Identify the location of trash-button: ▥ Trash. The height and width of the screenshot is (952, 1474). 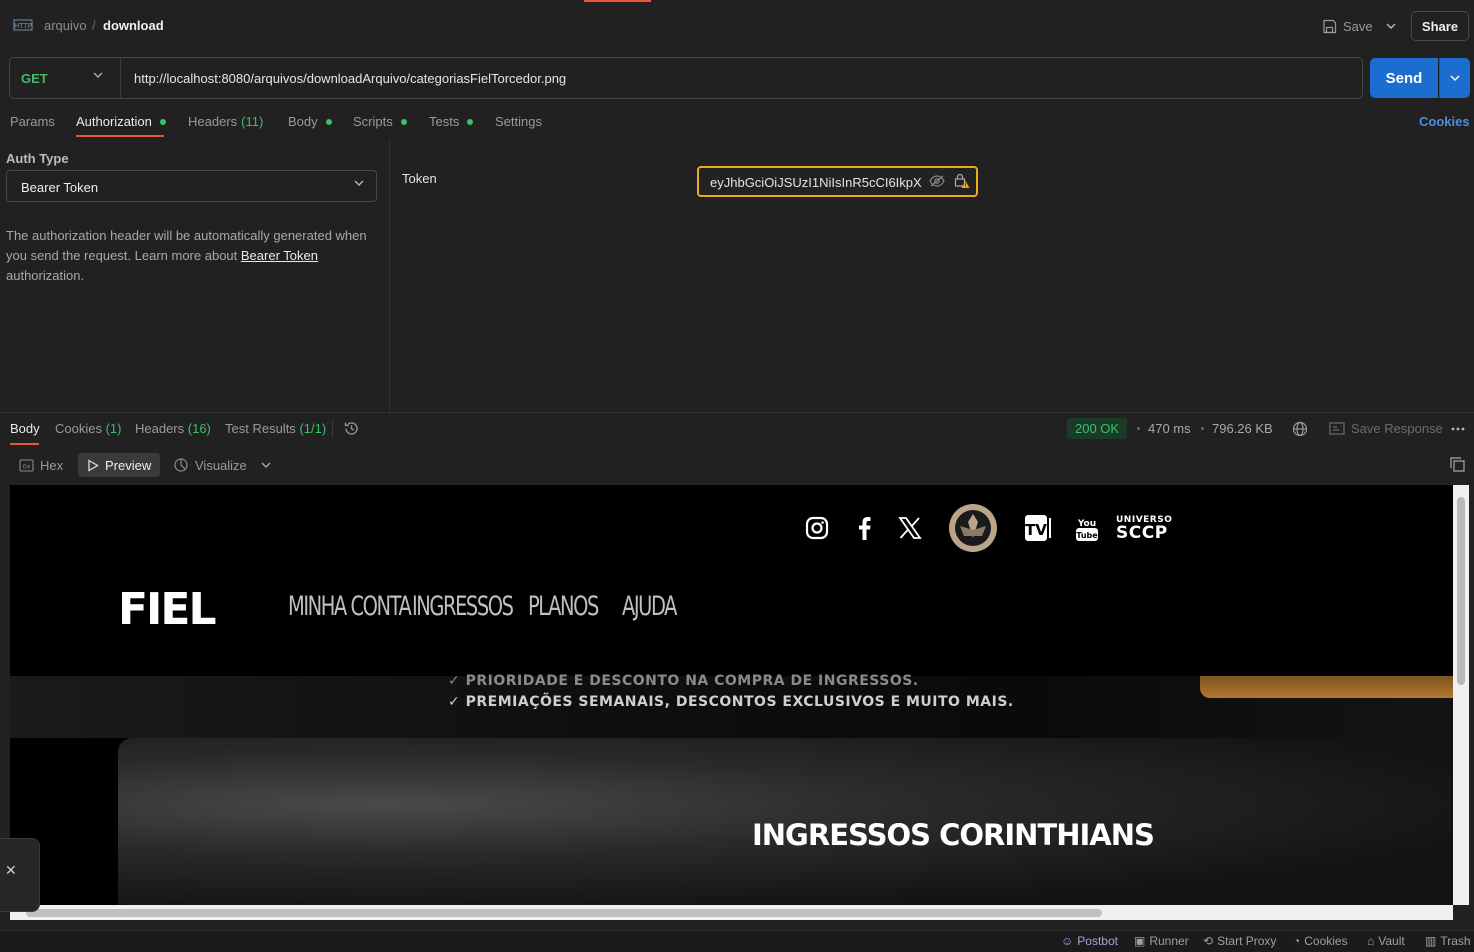
(1448, 941).